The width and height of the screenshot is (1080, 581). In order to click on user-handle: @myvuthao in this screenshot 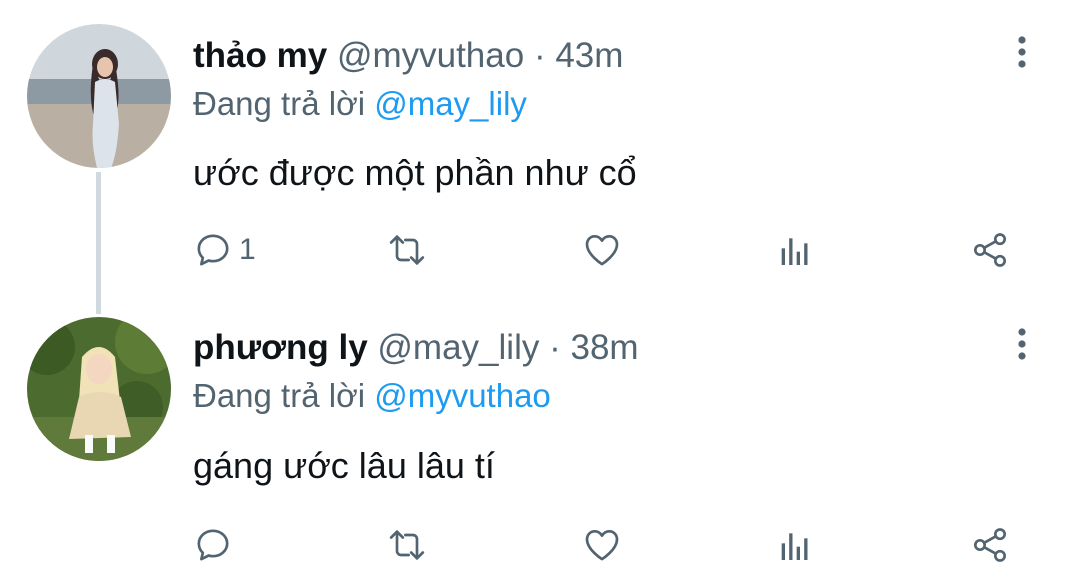, I will do `click(430, 55)`.